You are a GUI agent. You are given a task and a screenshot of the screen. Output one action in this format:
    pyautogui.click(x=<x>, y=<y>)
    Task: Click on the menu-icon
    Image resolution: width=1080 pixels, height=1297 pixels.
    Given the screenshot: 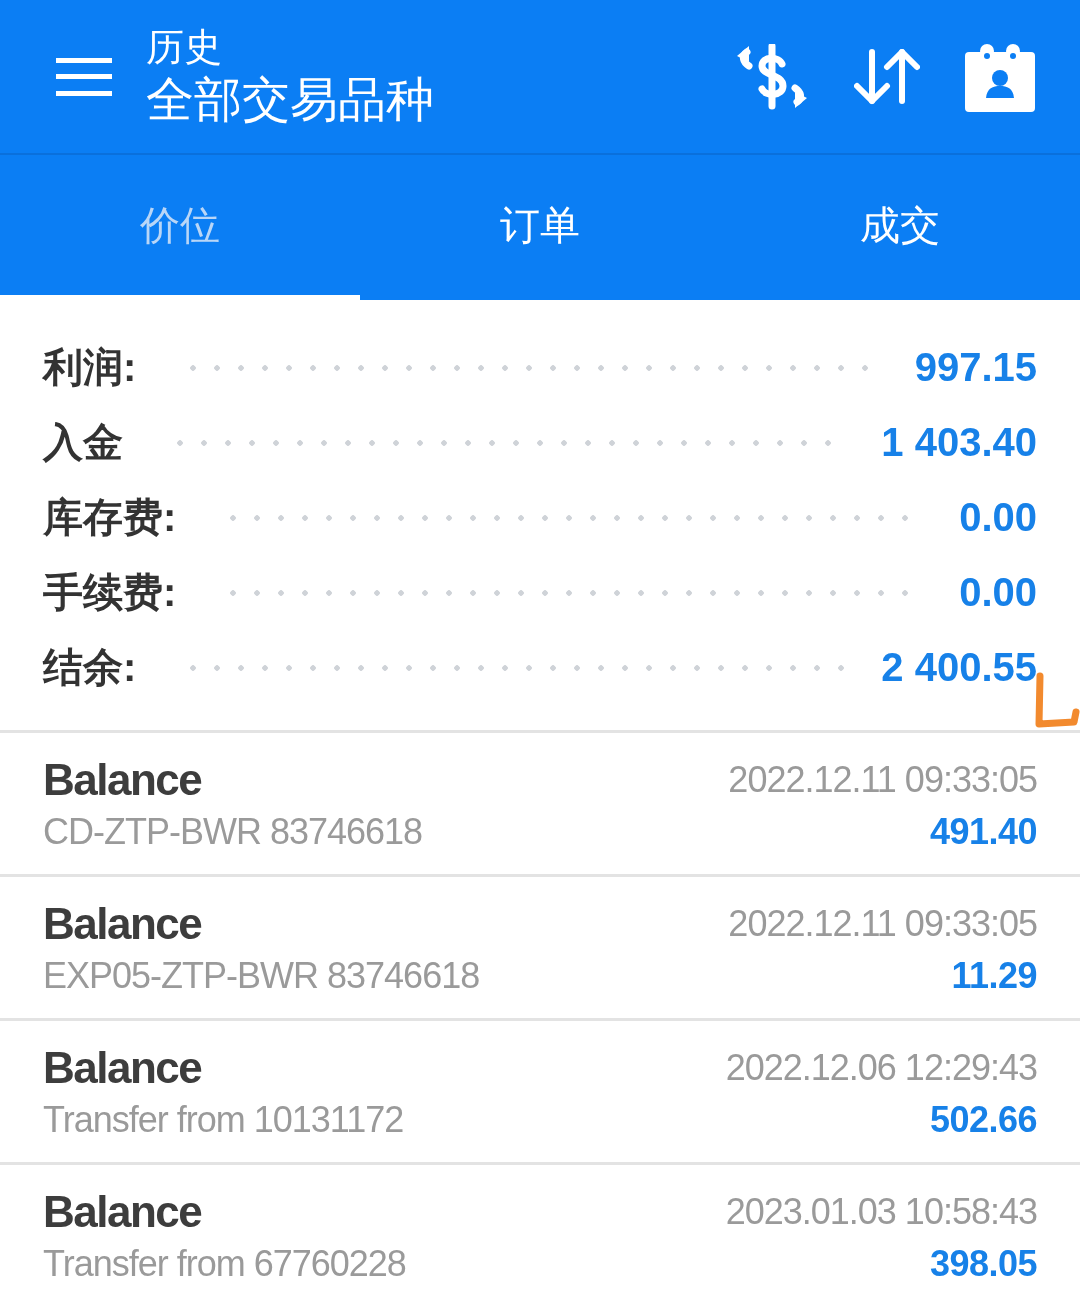 What is the action you would take?
    pyautogui.click(x=84, y=76)
    